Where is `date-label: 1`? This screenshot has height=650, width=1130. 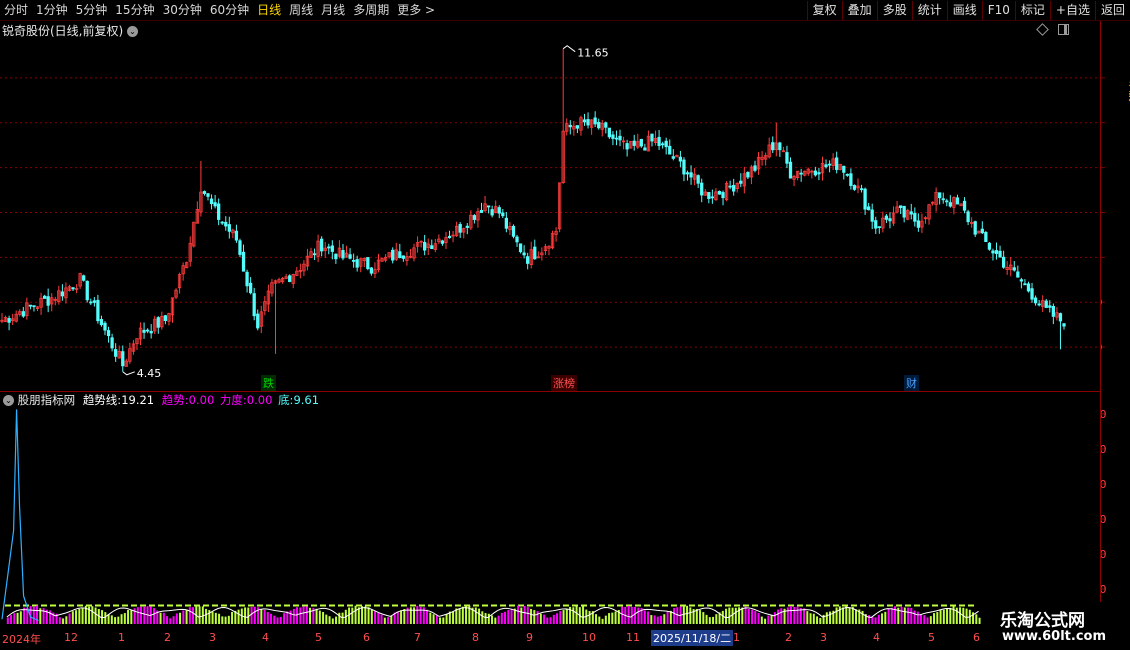 date-label: 1 is located at coordinates (736, 637).